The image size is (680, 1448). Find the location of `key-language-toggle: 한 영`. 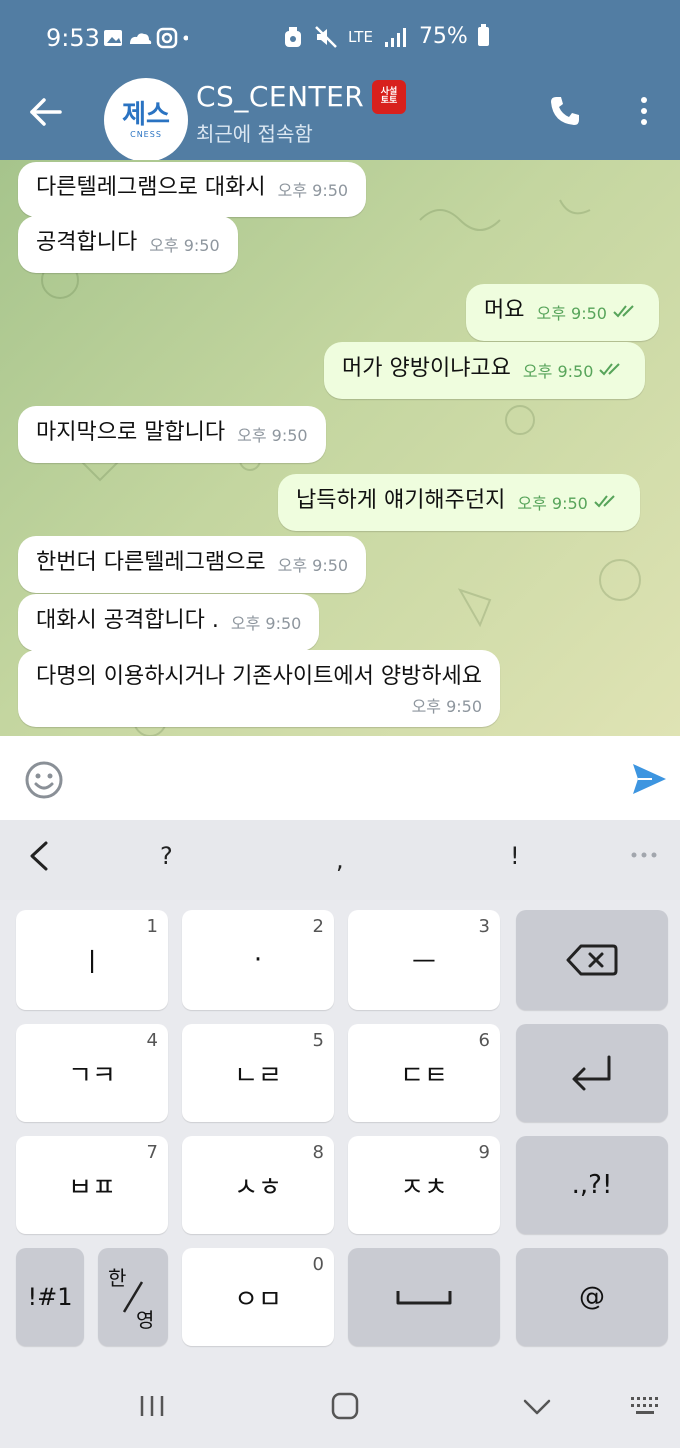

key-language-toggle: 한 영 is located at coordinates (133, 1297).